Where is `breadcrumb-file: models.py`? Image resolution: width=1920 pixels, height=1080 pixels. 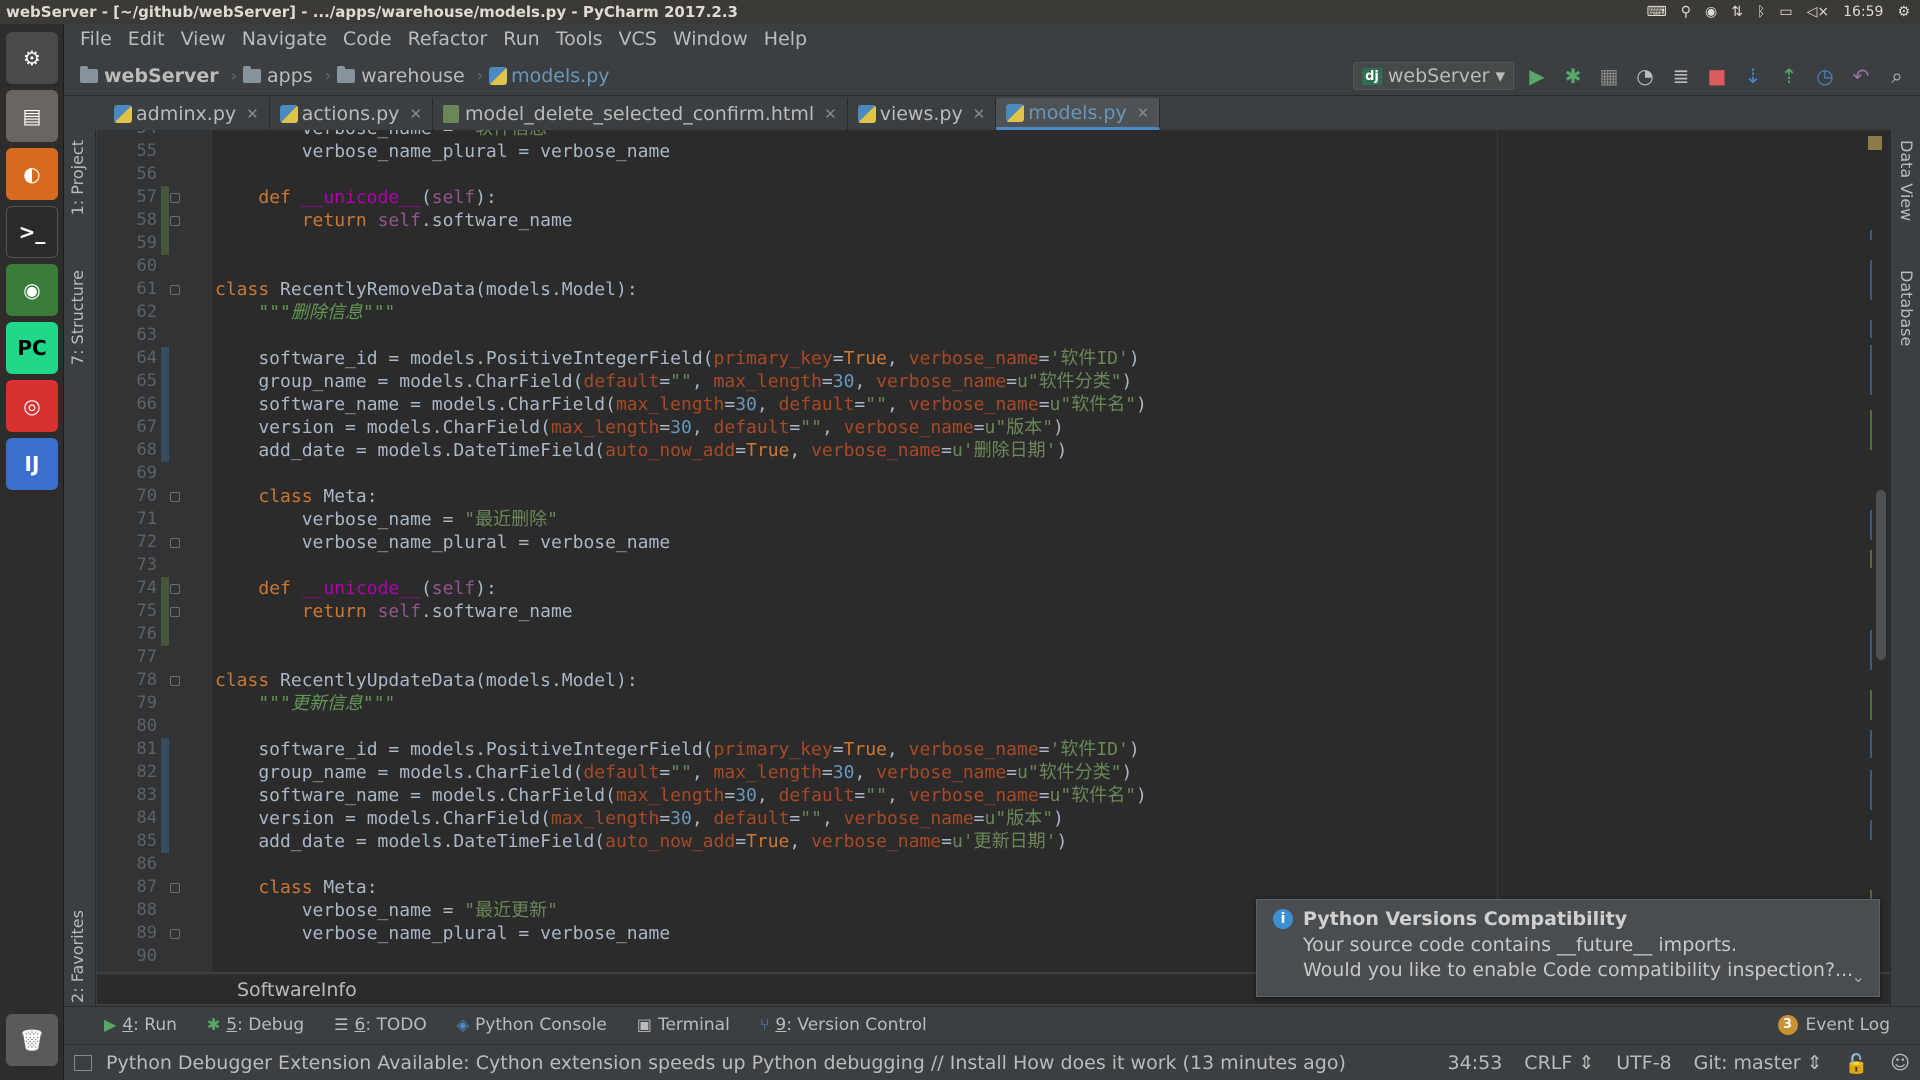
breadcrumb-file: models.py is located at coordinates (549, 76).